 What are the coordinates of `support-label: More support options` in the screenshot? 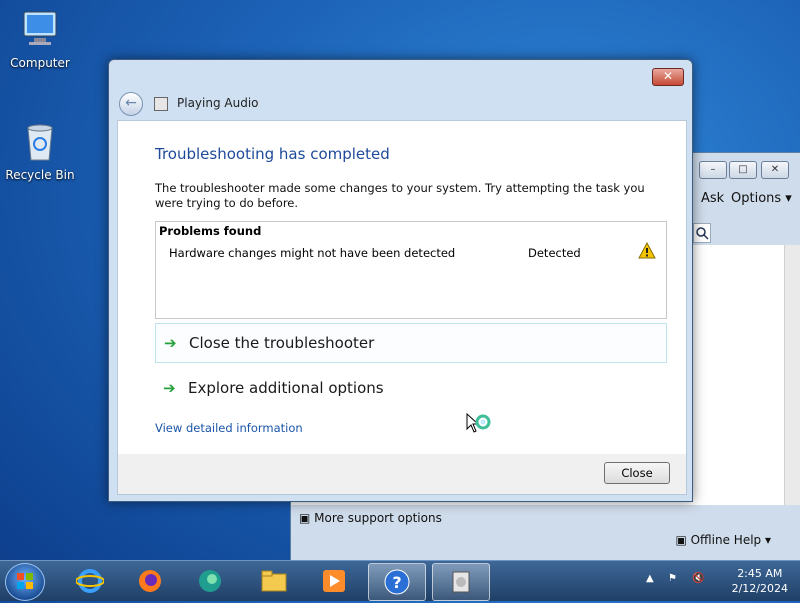 It's located at (378, 518).